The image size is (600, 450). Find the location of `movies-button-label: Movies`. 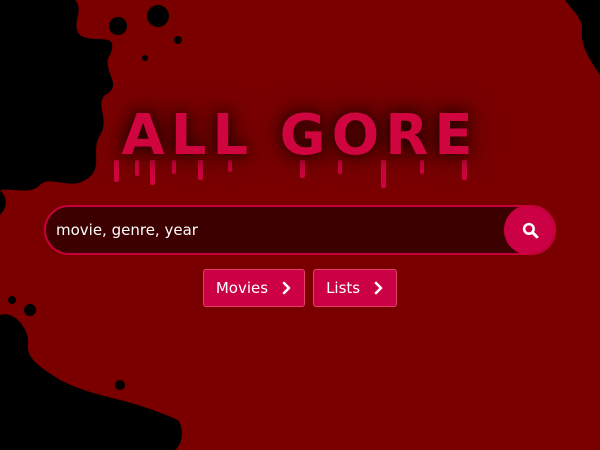

movies-button-label: Movies is located at coordinates (242, 288).